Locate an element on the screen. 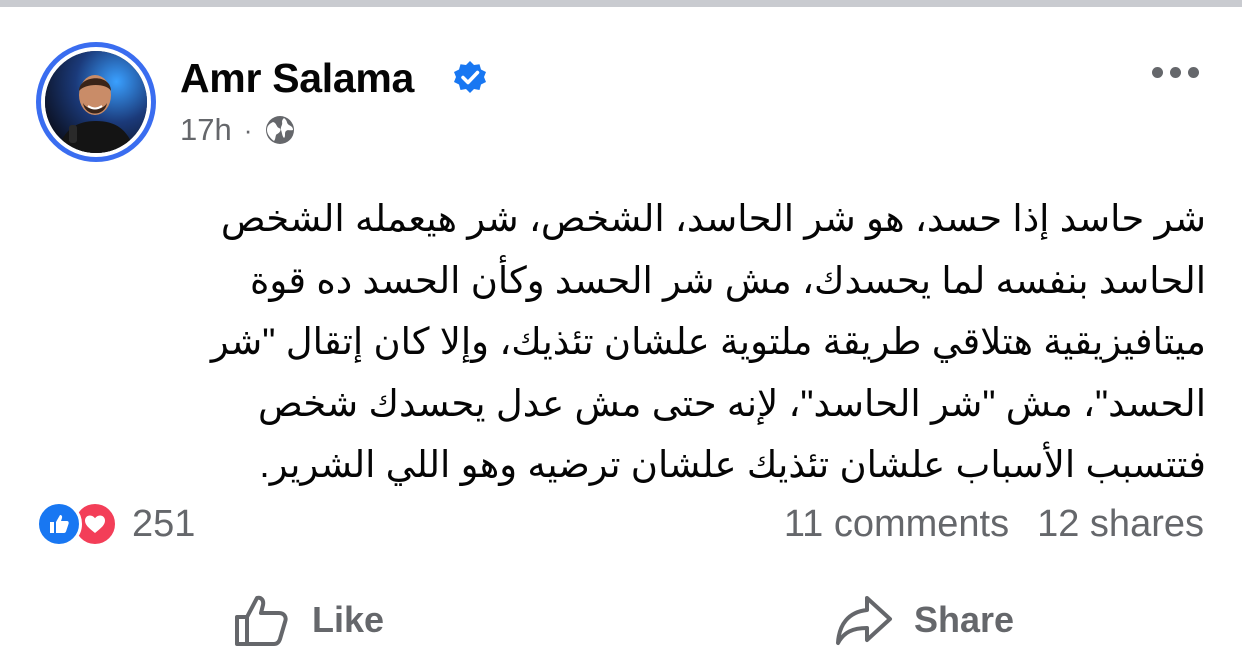  engagement-stats: 11 comments 12 shares is located at coordinates (994, 524).